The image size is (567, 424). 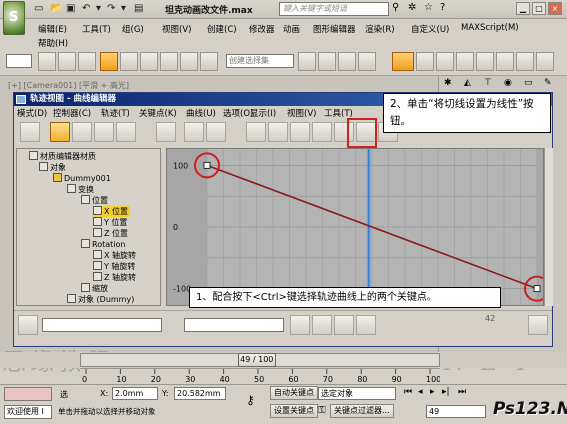 What do you see at coordinates (14, 18) in the screenshot?
I see `app-logo-icon: S` at bounding box center [14, 18].